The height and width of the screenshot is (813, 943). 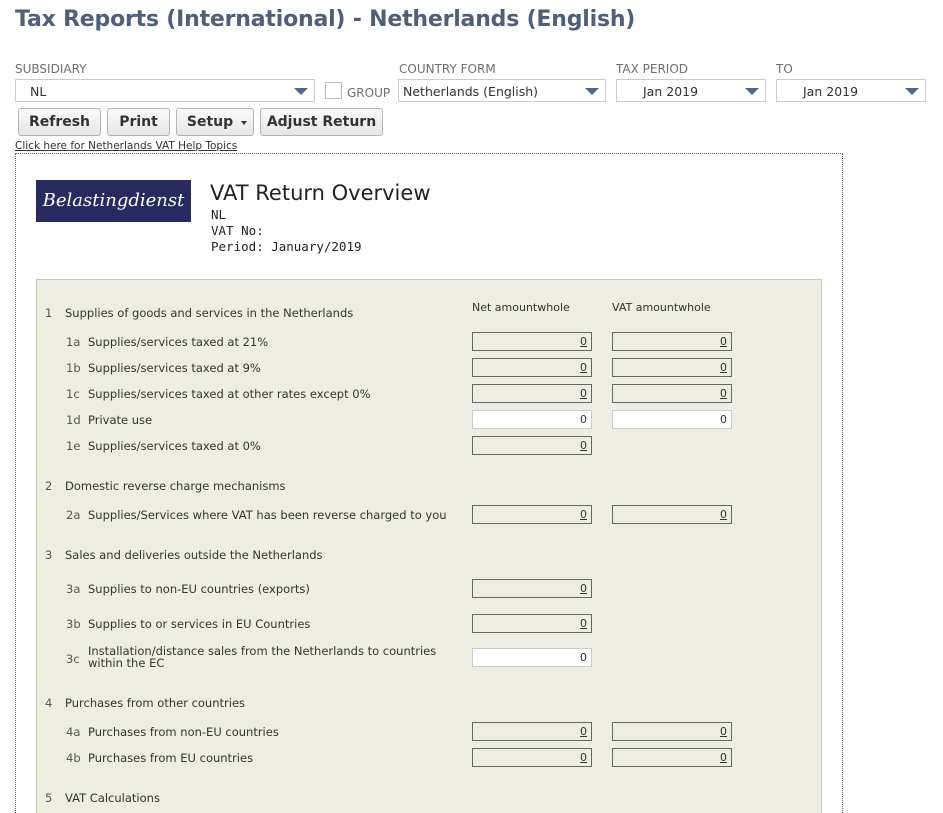 I want to click on line-code: 4a, so click(x=73, y=732).